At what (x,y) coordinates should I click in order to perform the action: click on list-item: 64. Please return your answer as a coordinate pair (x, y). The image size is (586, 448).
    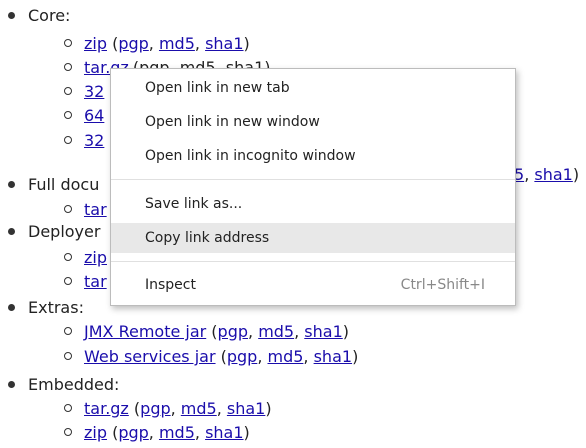
    Looking at the image, I should click on (84, 116).